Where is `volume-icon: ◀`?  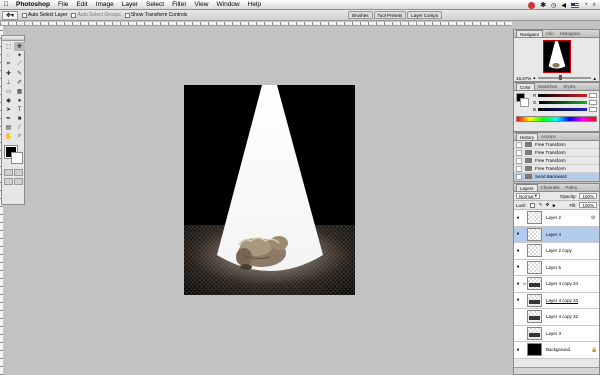
volume-icon: ◀ is located at coordinates (563, 5).